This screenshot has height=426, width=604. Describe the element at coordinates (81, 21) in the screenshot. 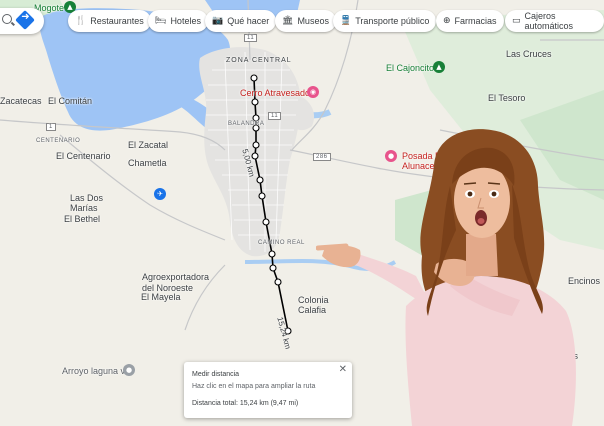

I see `restaurant-icon: 🍴` at that location.